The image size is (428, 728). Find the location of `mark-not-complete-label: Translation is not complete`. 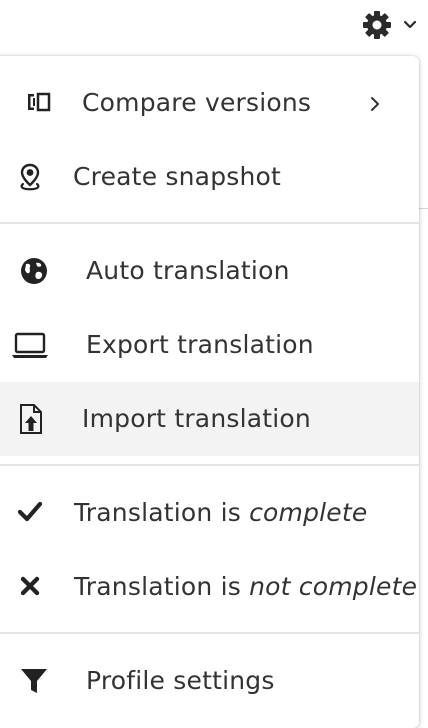

mark-not-complete-label: Translation is not complete is located at coordinates (245, 587).